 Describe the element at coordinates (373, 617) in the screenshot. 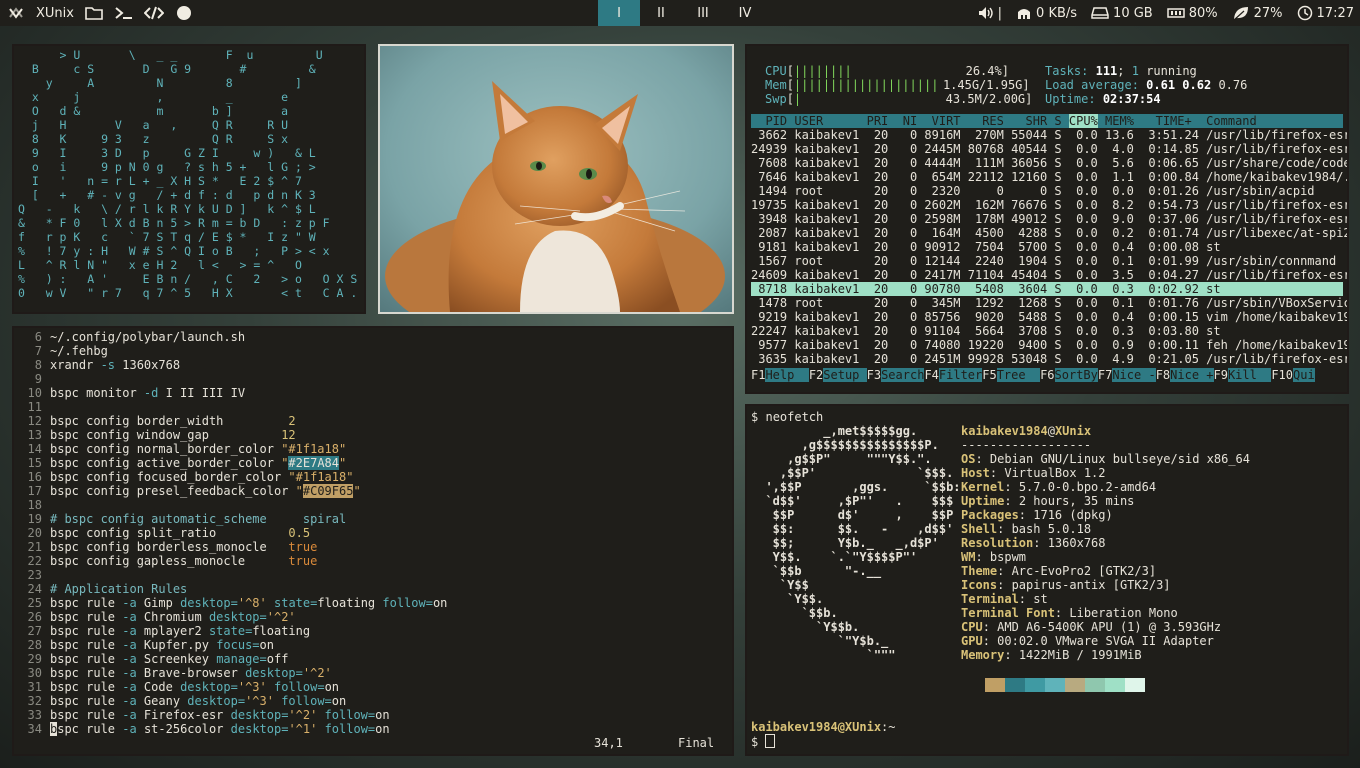

I see `code-line: 26 bspc rule -a Chromium desktop='^2'` at that location.